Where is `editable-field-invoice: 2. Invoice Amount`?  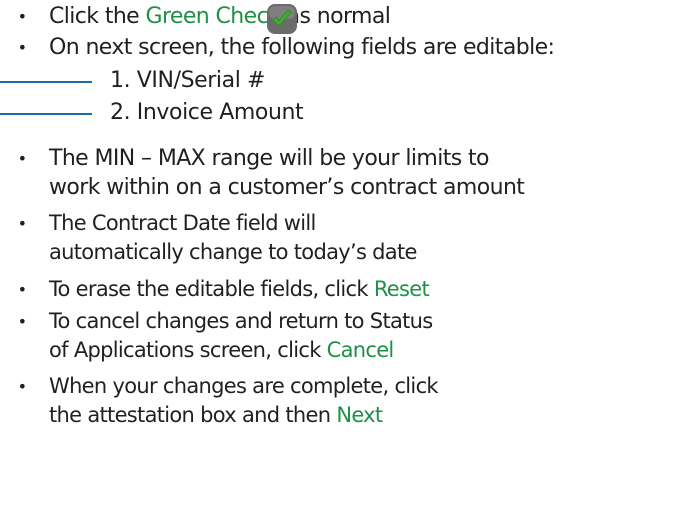 editable-field-invoice: 2. Invoice Amount is located at coordinates (207, 112).